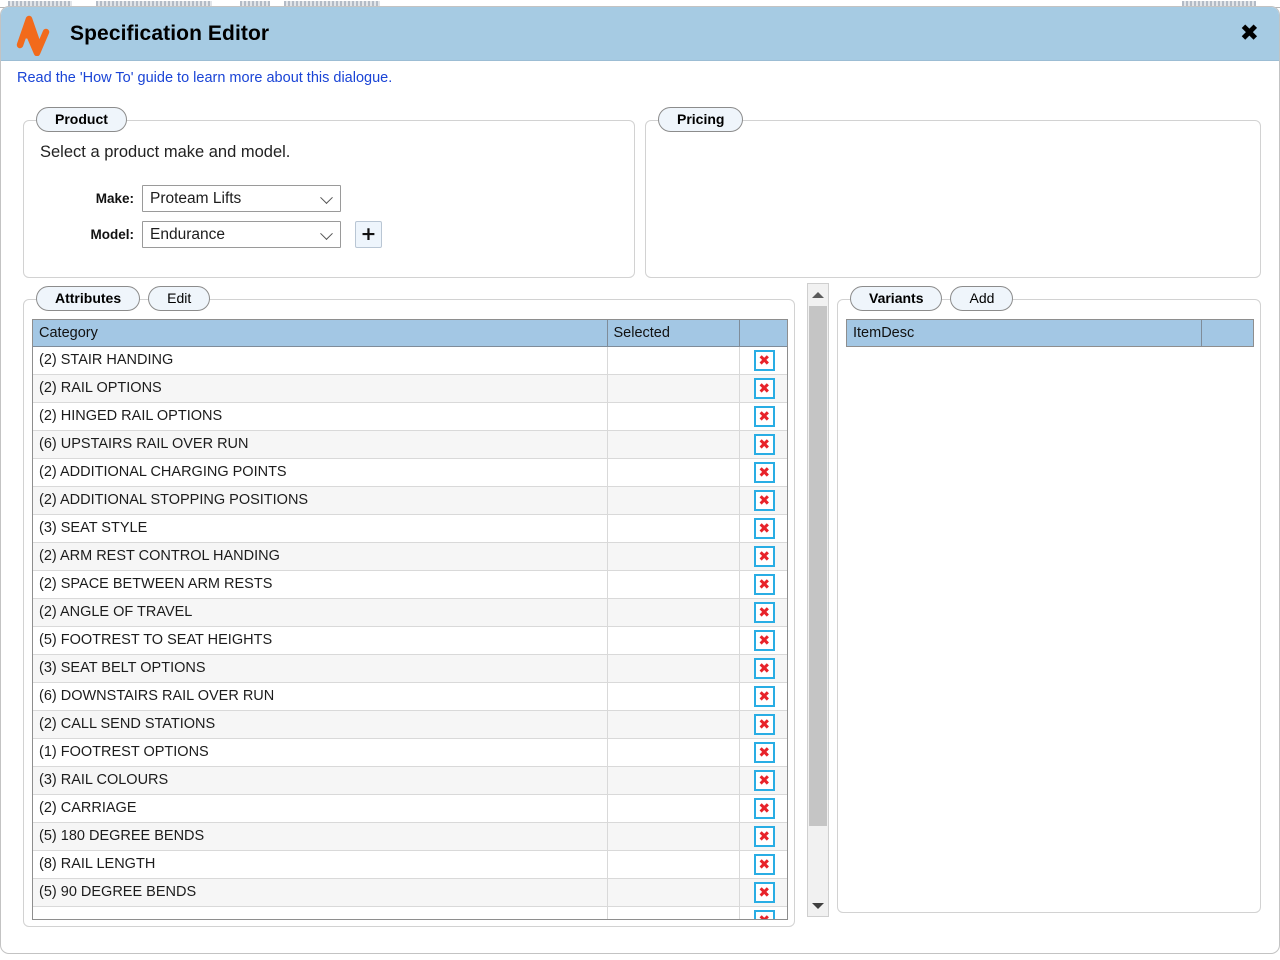 The height and width of the screenshot is (960, 1280). I want to click on variants-header-row: ItemDesc, so click(1050, 333).